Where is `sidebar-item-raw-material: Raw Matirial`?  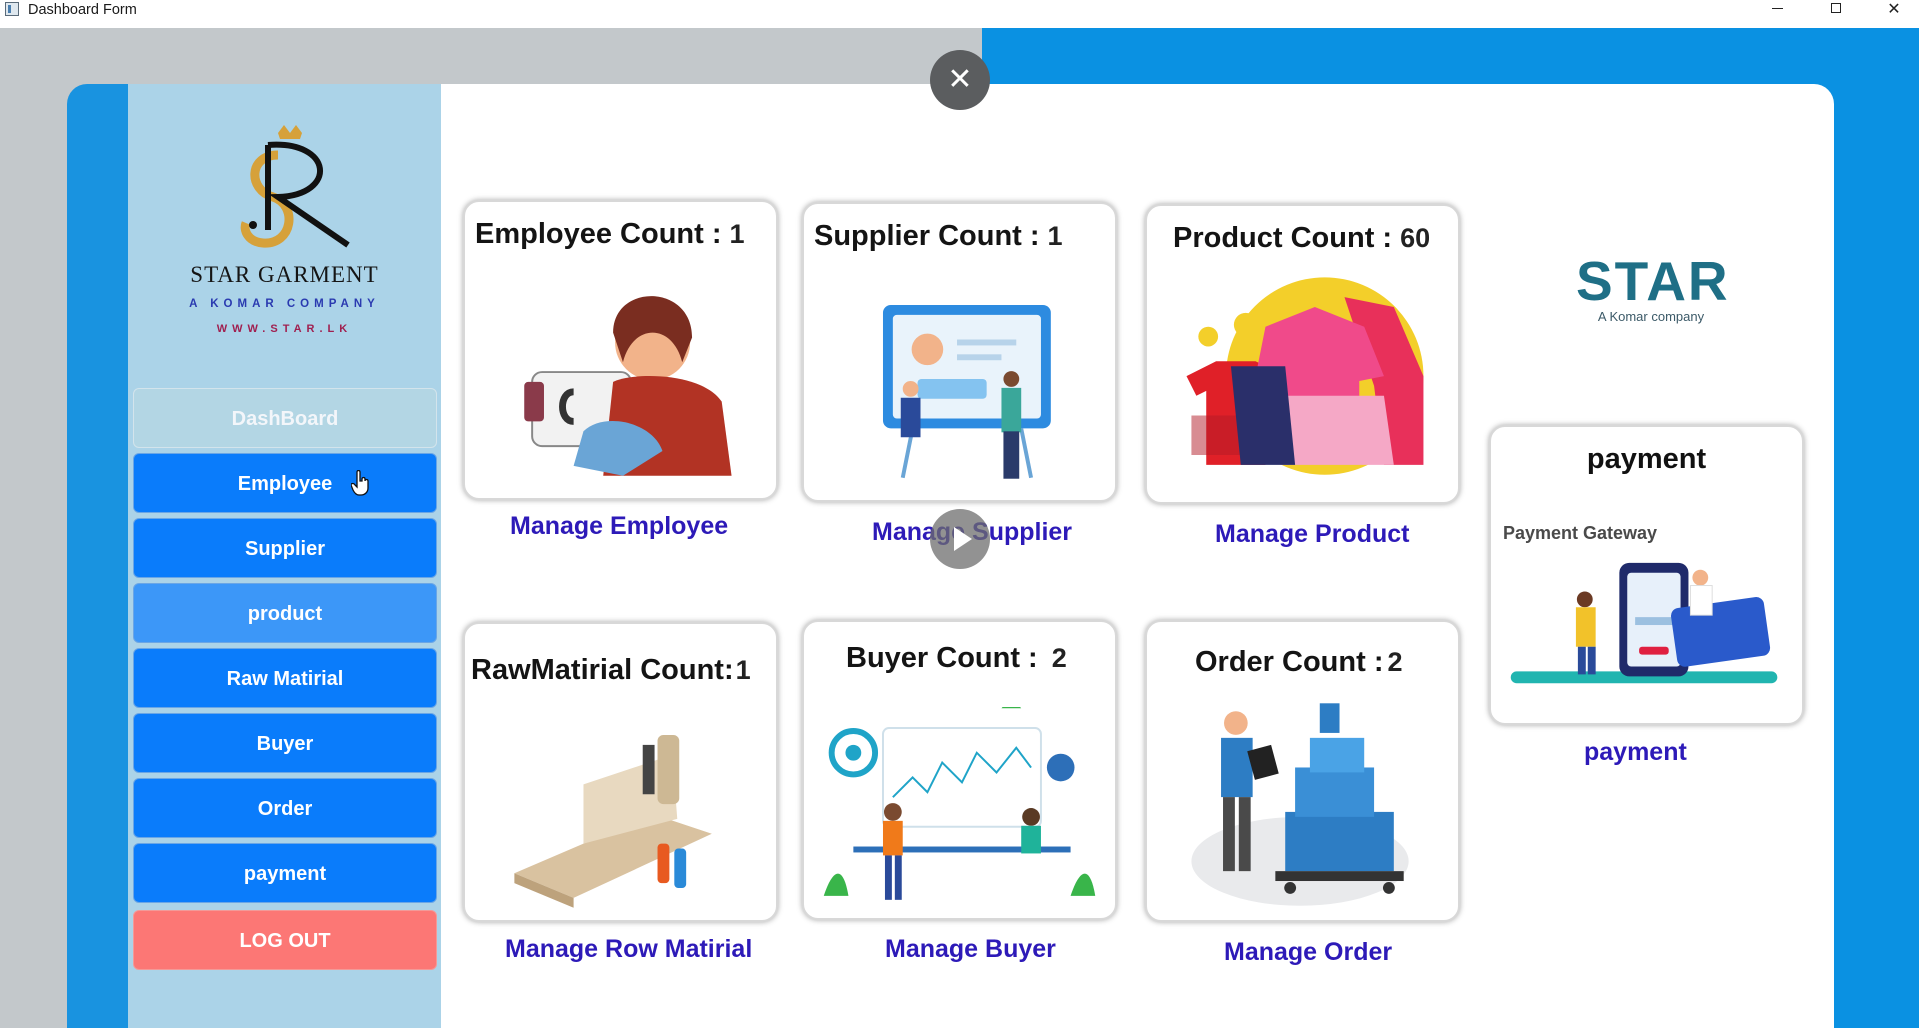 sidebar-item-raw-material: Raw Matirial is located at coordinates (285, 678).